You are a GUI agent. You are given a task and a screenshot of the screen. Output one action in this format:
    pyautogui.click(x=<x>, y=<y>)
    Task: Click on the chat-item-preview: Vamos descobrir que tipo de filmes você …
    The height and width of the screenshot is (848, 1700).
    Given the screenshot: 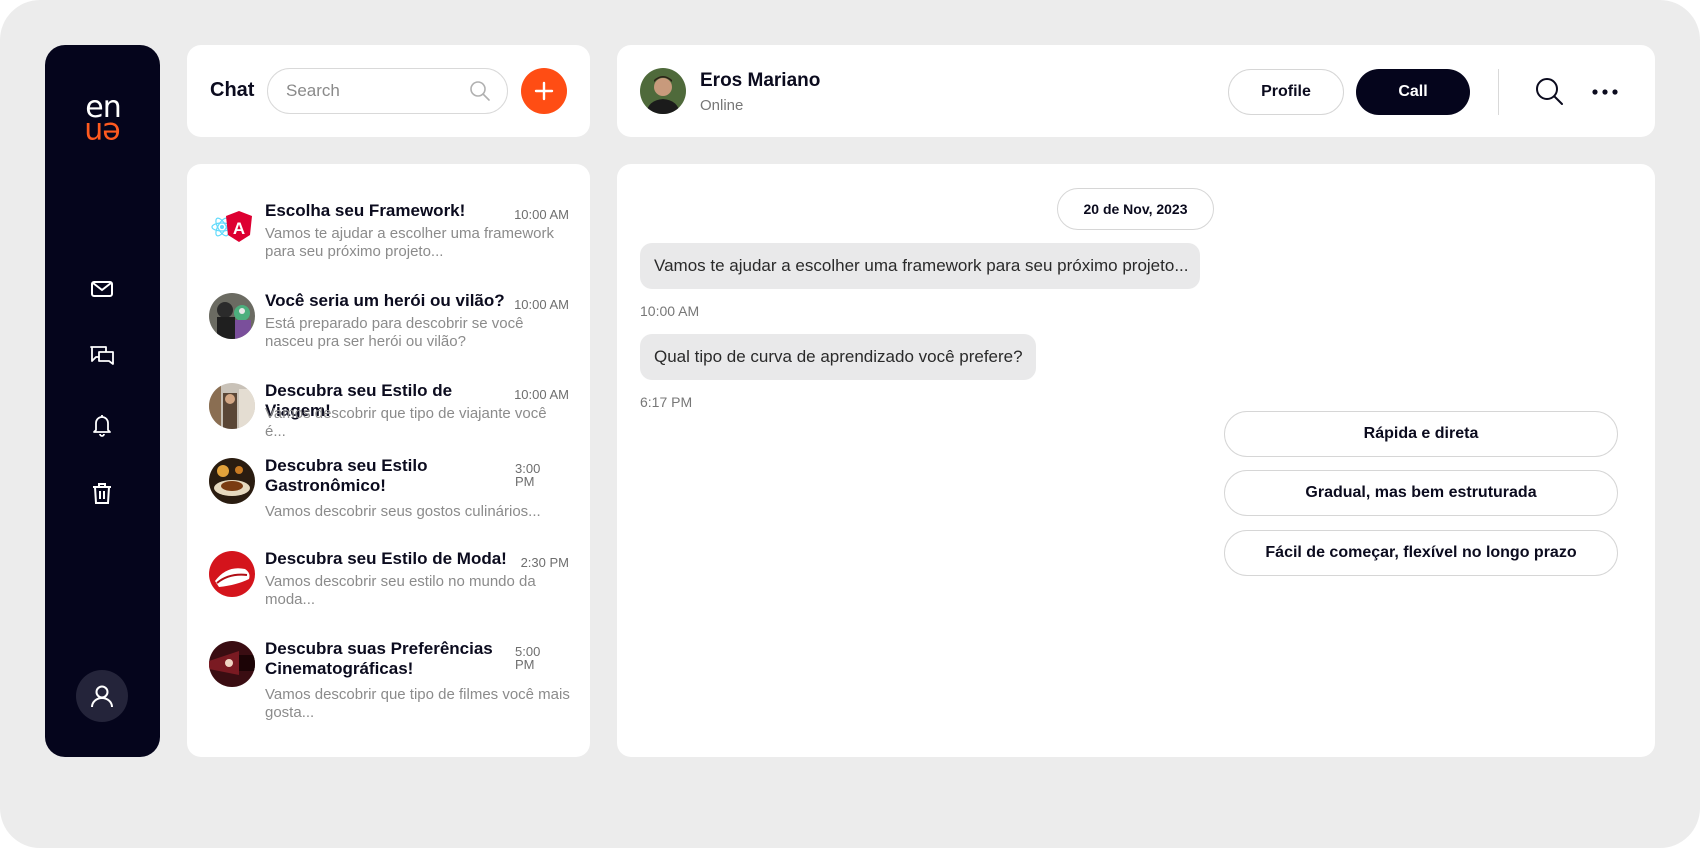 What is the action you would take?
    pyautogui.click(x=417, y=703)
    